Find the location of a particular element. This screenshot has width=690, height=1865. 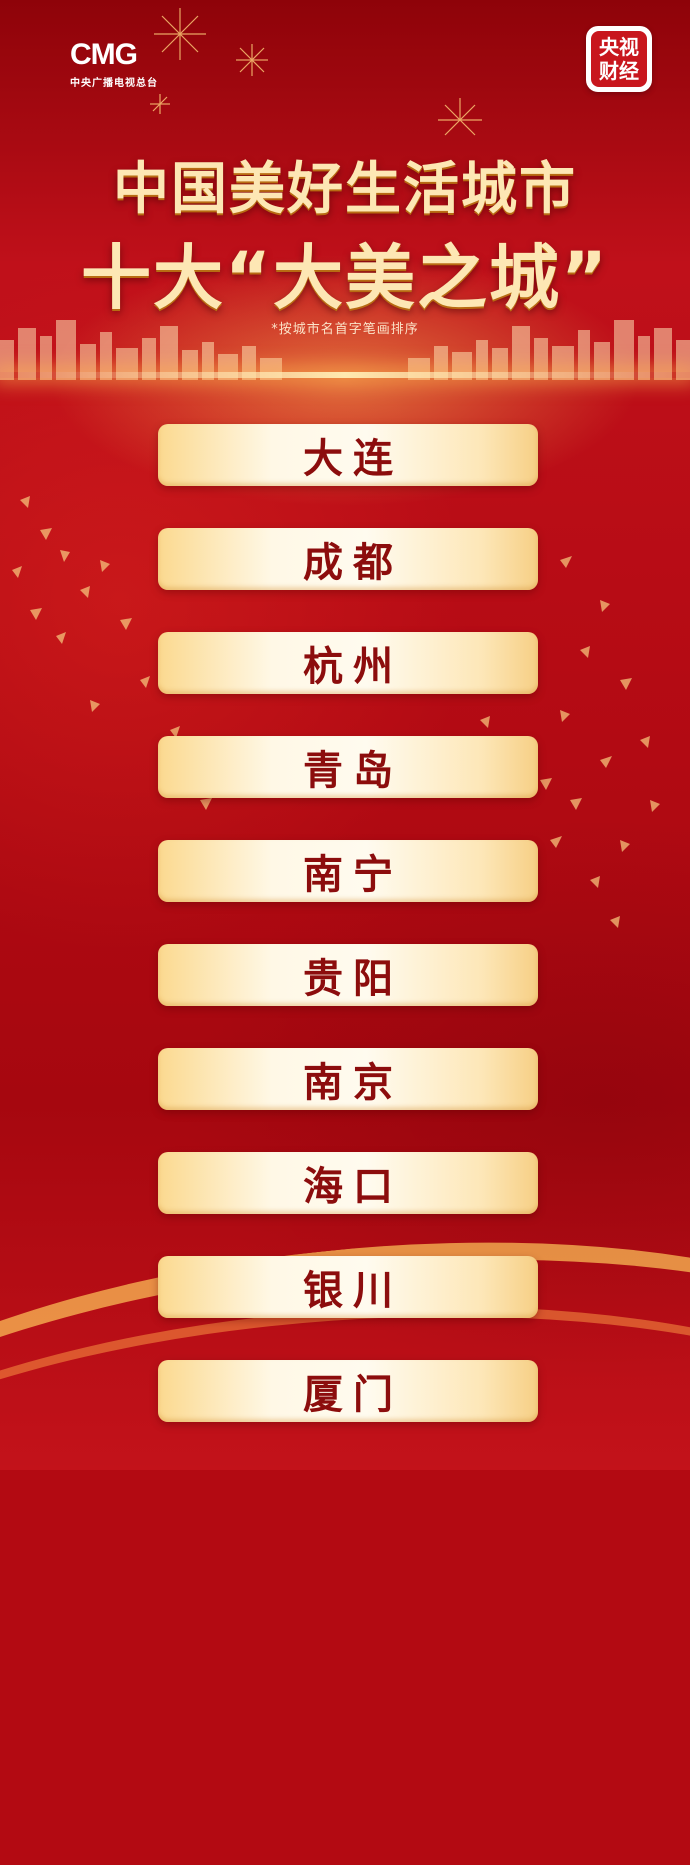

cmg-logo-mark: CMG is located at coordinates (104, 54).